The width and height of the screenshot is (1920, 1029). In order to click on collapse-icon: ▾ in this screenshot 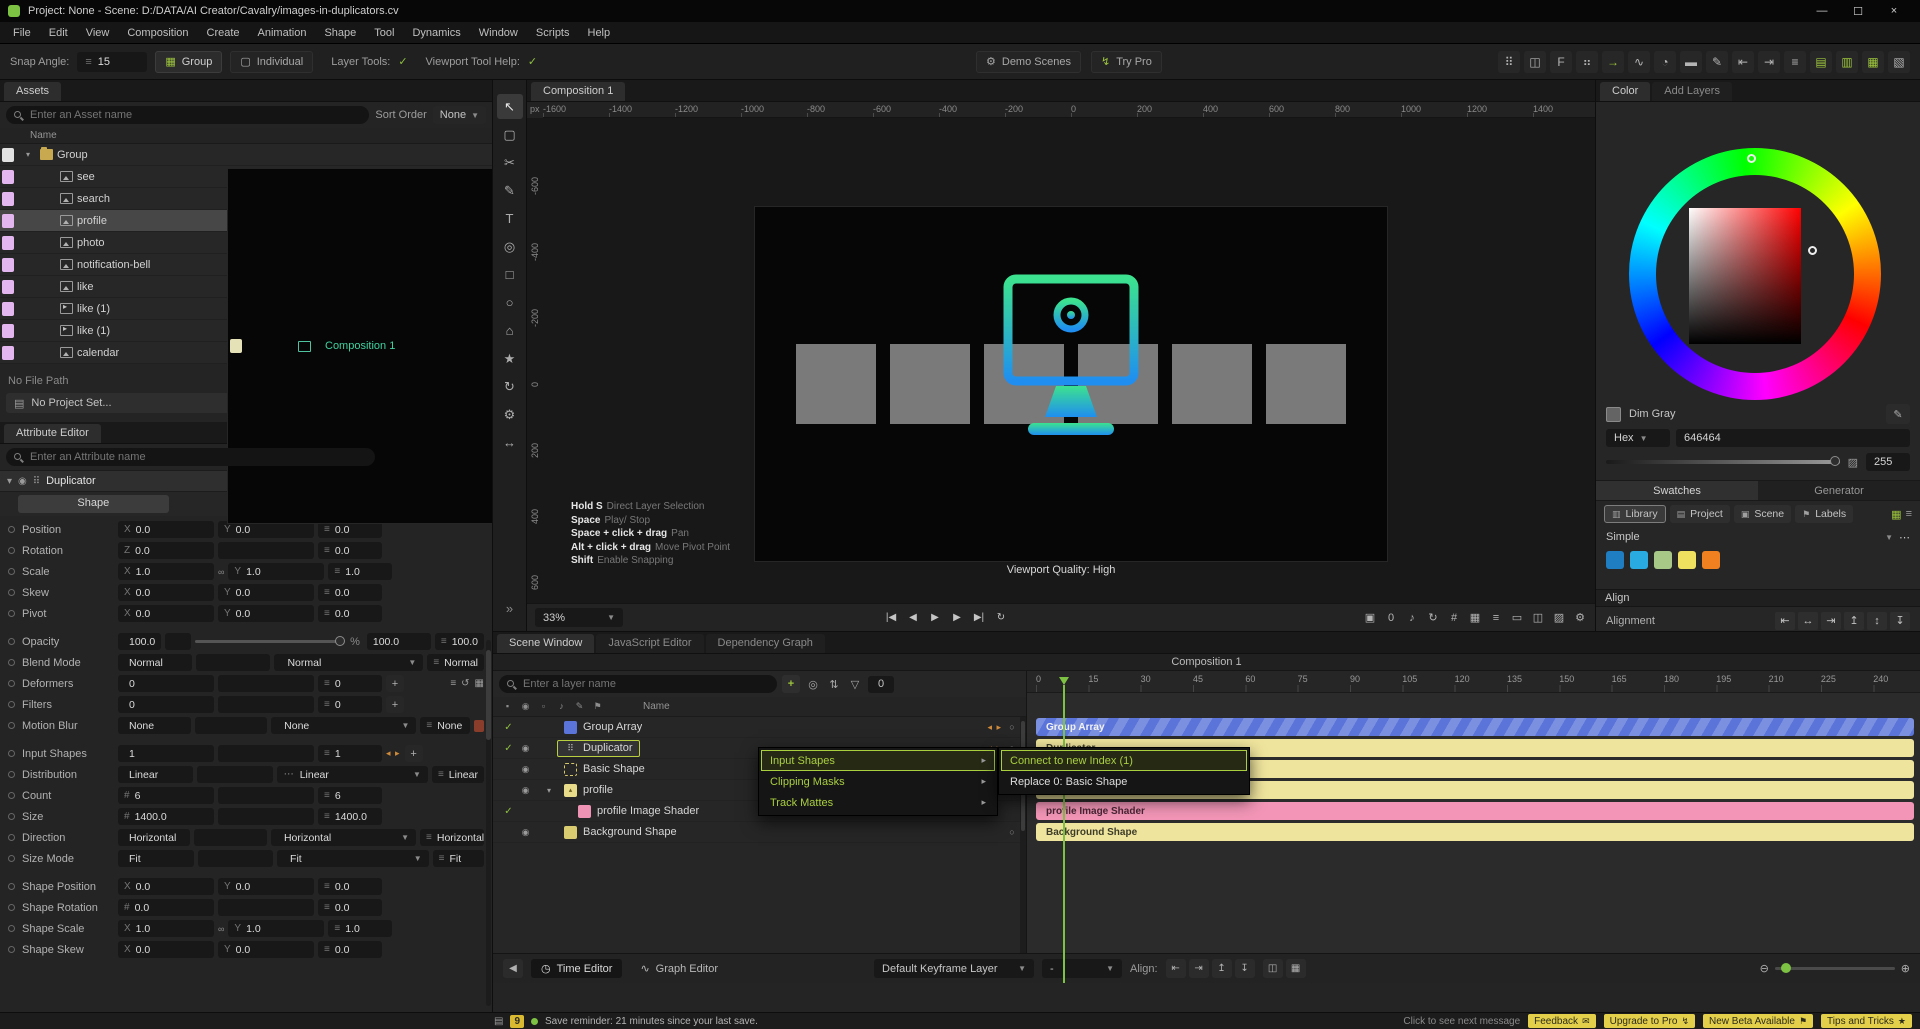, I will do `click(9, 481)`.